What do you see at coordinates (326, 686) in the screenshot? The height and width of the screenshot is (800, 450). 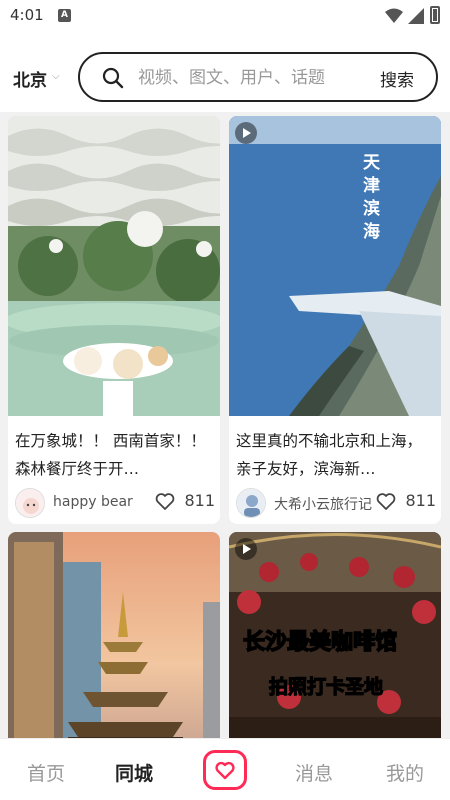 I see `image-text-line-2: 拍照打卡圣地` at bounding box center [326, 686].